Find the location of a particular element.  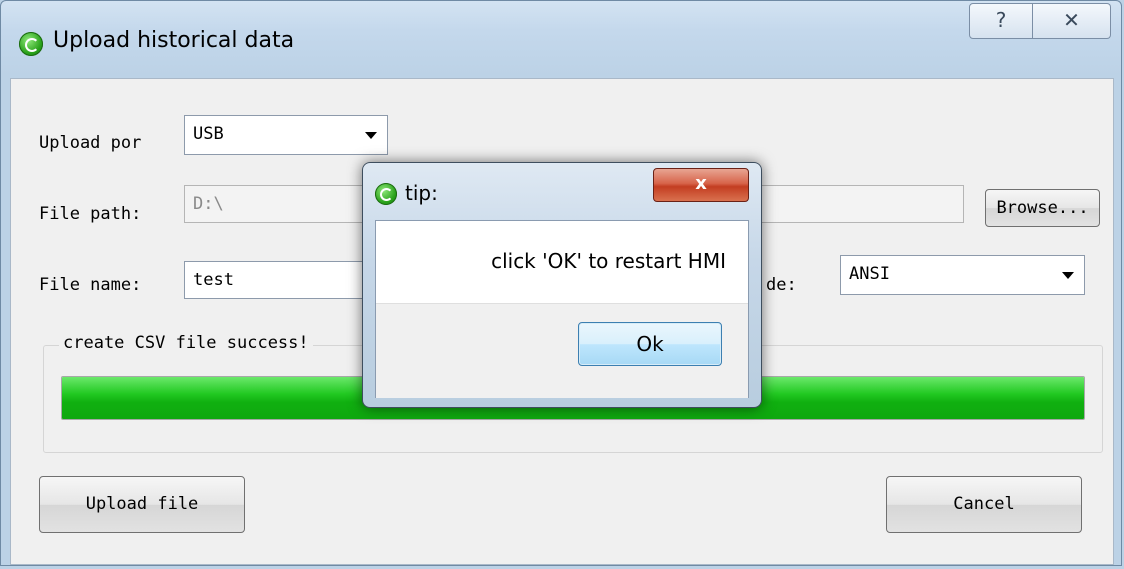

tip-close-button: x is located at coordinates (701, 185).